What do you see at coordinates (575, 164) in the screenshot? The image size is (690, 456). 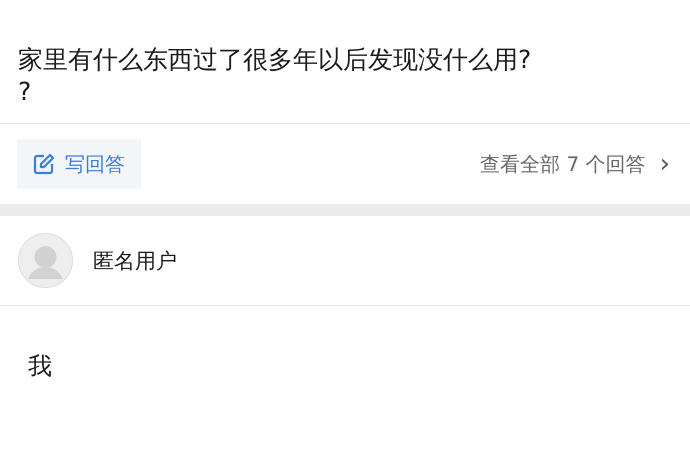 I see `view-all-answers-link: 查看全部 7 个回答 ›` at bounding box center [575, 164].